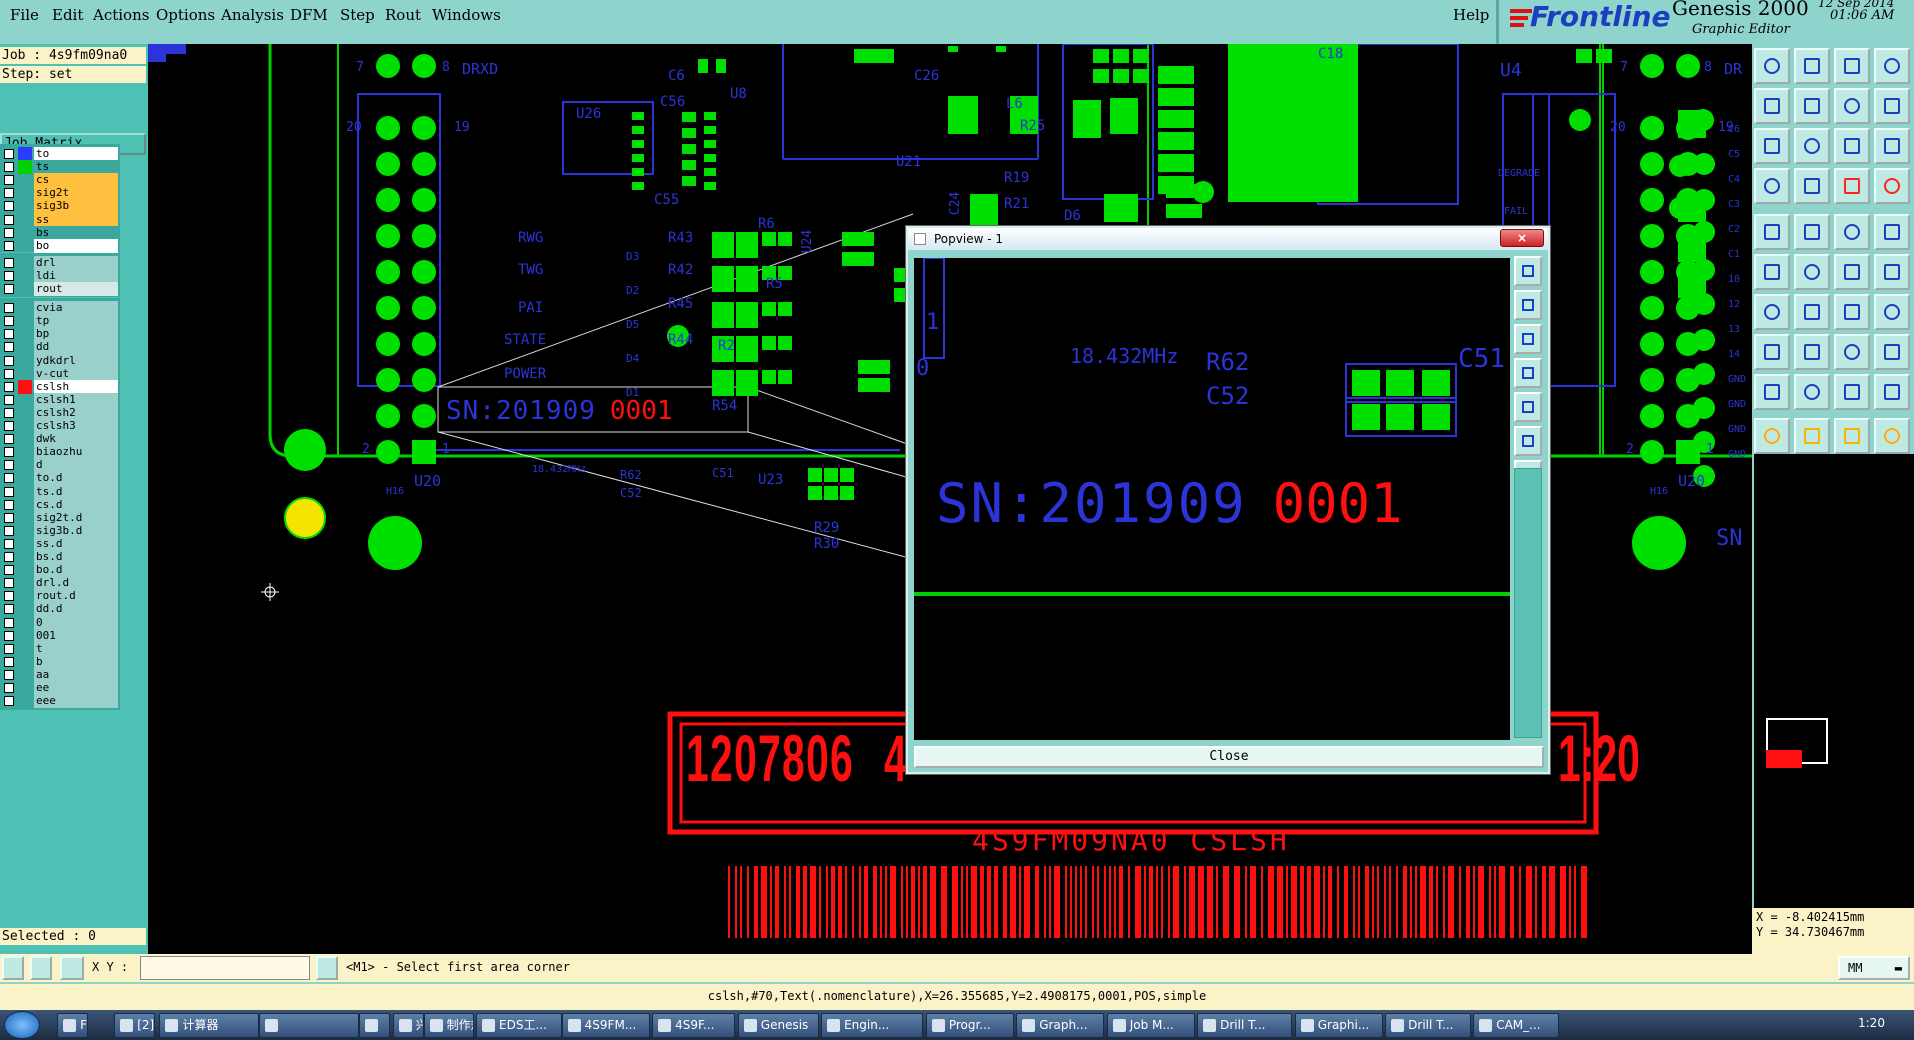 The image size is (1914, 1040). I want to click on polygon-tool-icon, so click(1812, 232).